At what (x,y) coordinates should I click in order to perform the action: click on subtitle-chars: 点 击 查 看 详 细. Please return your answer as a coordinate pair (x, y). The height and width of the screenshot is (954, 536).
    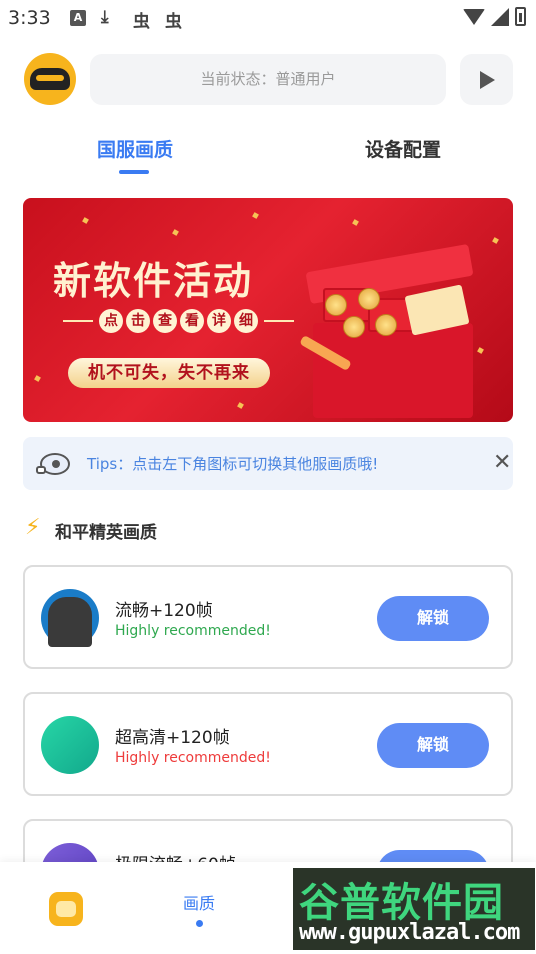
    Looking at the image, I should click on (178, 321).